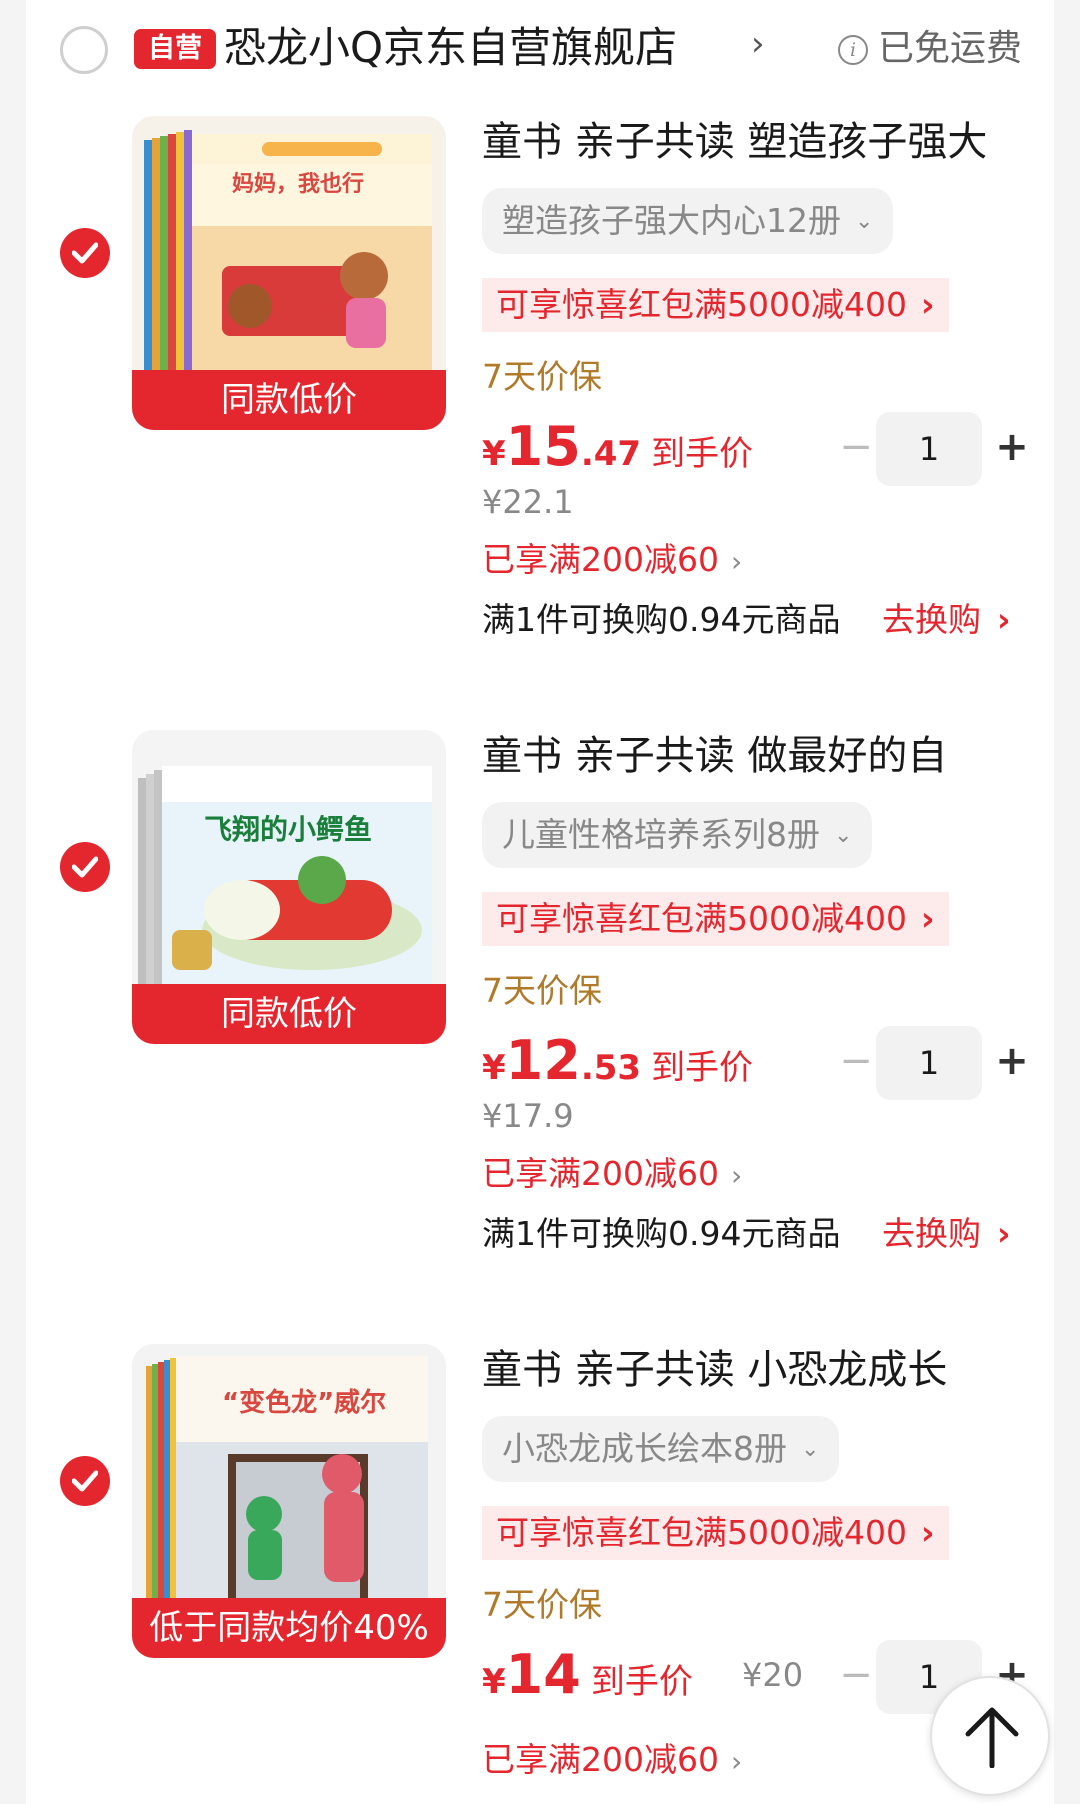 This screenshot has width=1080, height=1804. I want to click on cover-title: 飞翔的小鳄鱼, so click(288, 829).